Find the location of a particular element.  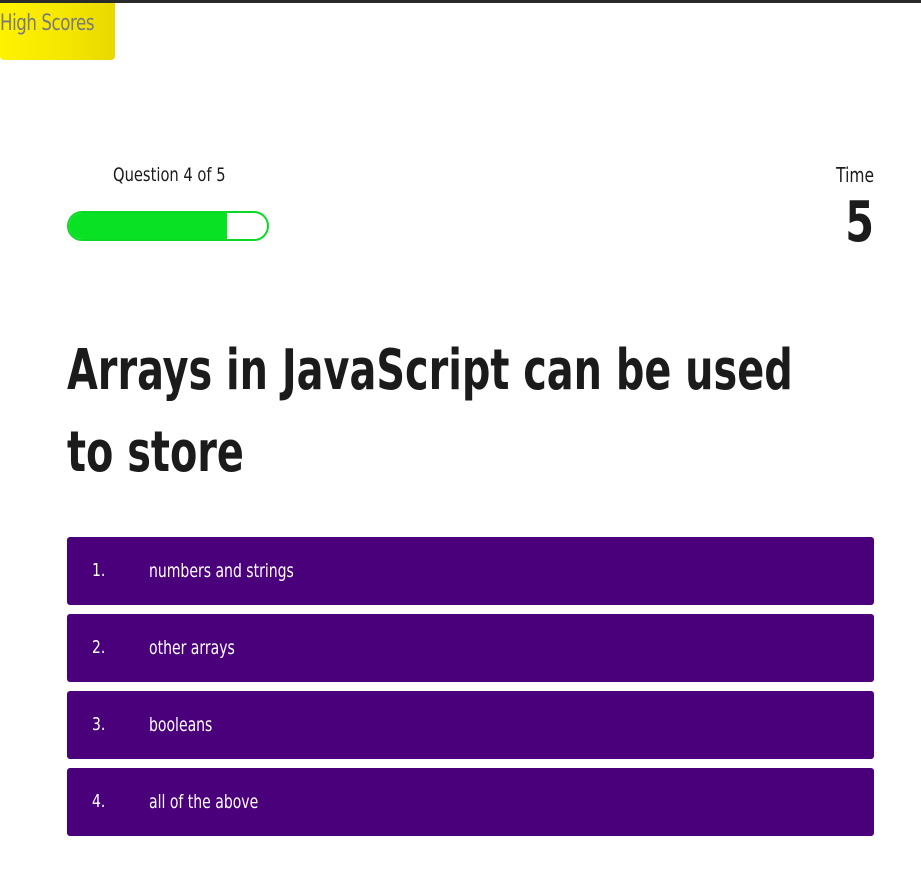

choice-button-4: 4. all of the above is located at coordinates (470, 802).